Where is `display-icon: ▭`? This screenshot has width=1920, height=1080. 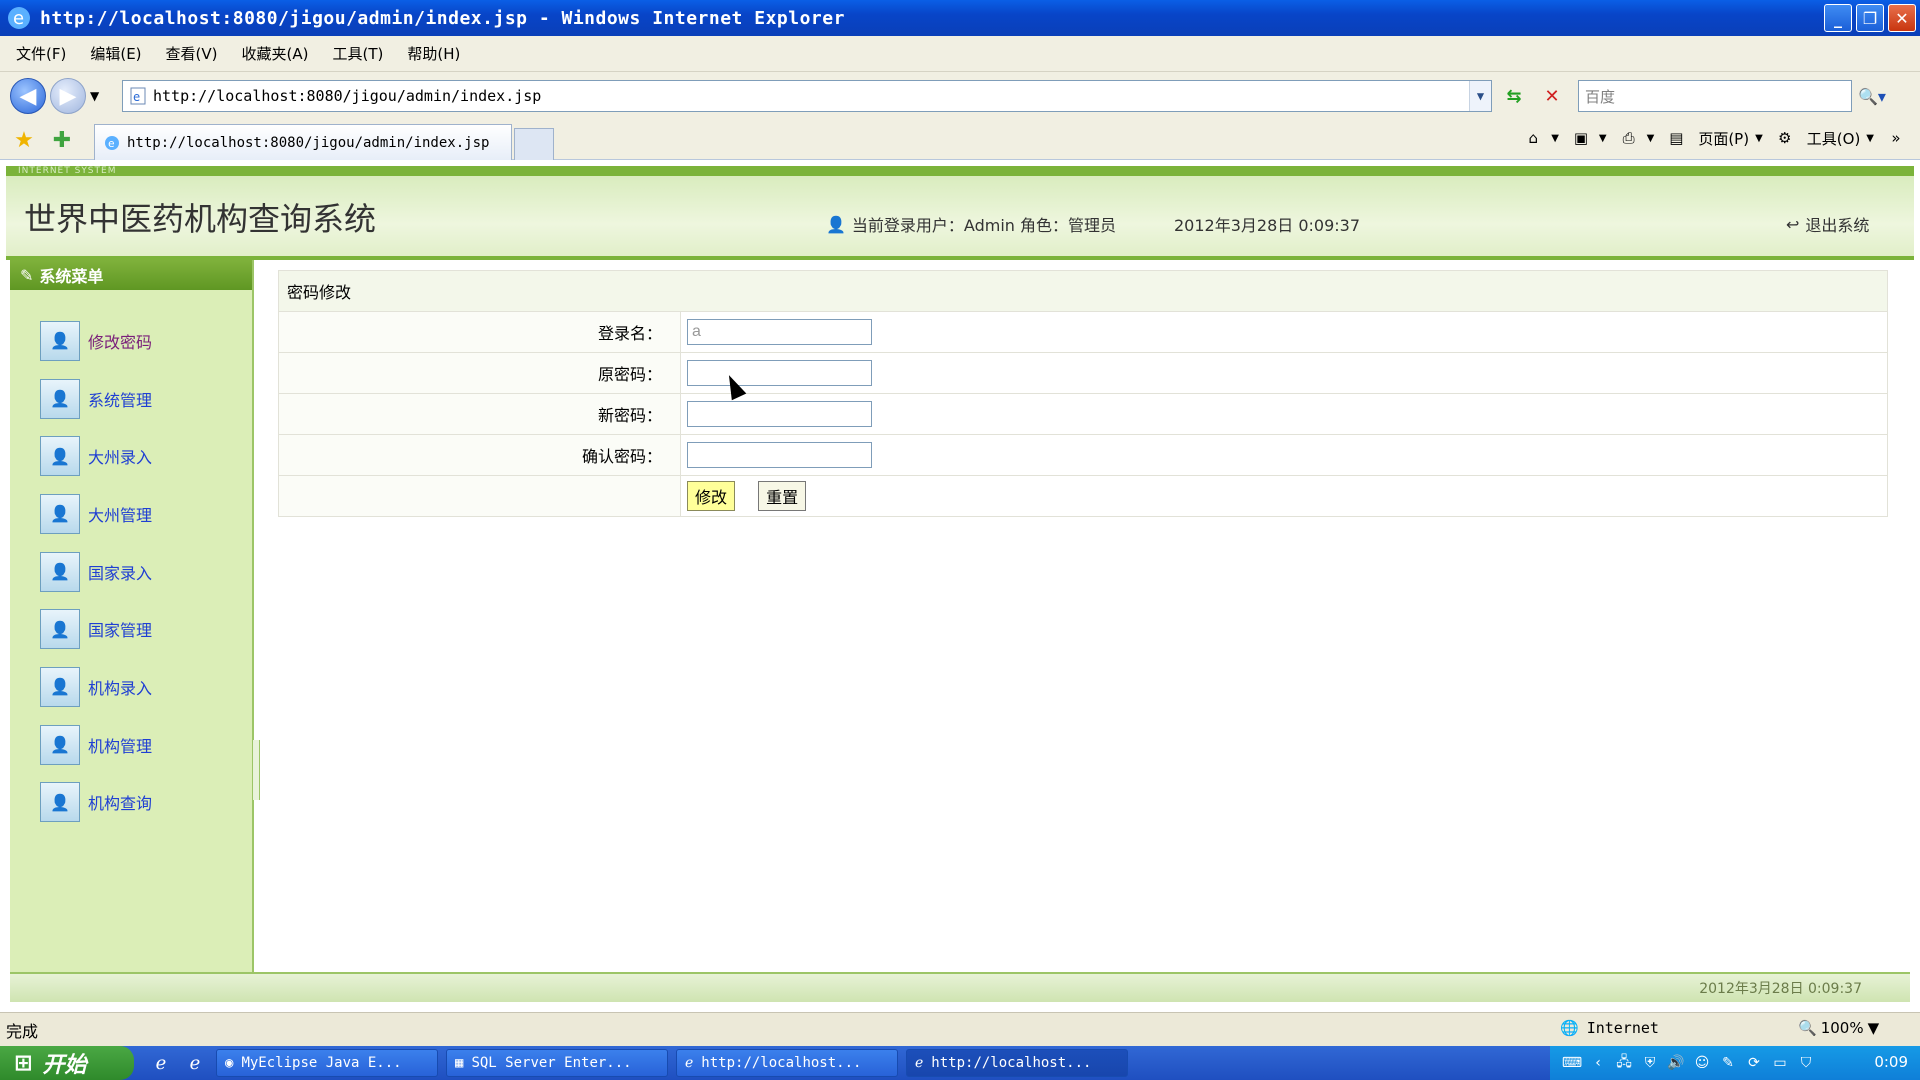 display-icon: ▭ is located at coordinates (1780, 1063).